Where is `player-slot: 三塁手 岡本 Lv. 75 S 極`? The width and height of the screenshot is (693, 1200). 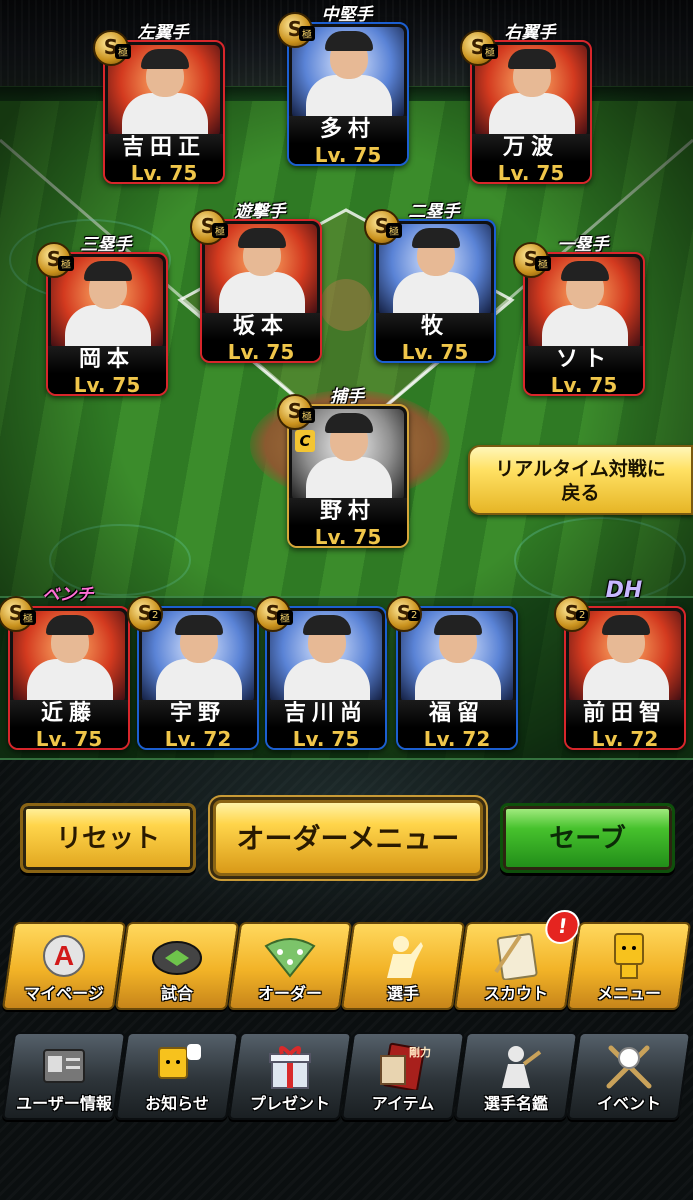
player-slot: 三塁手 岡本 Lv. 75 S 極 is located at coordinates (102, 315).